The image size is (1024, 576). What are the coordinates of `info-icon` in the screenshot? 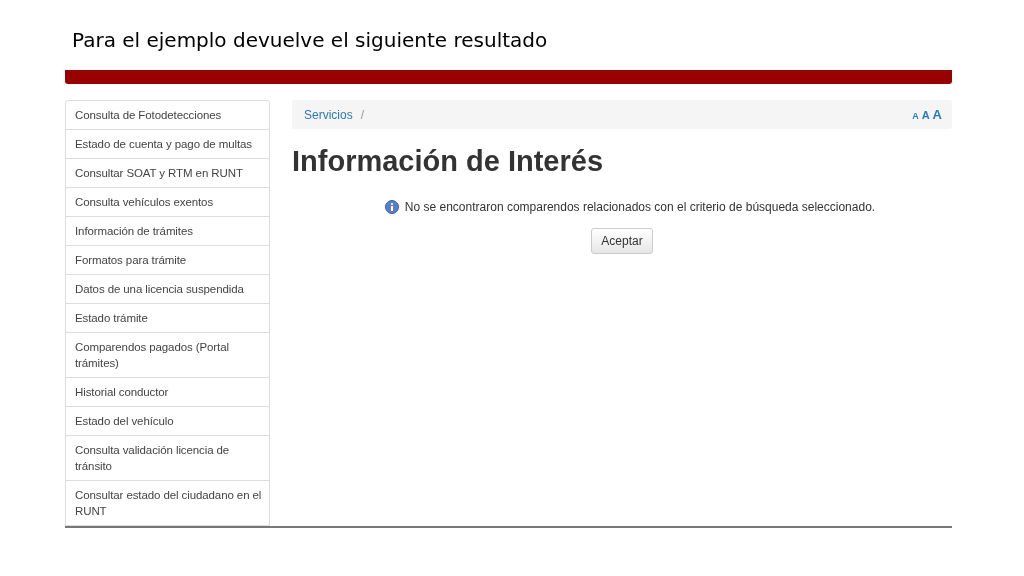 It's located at (391, 207).